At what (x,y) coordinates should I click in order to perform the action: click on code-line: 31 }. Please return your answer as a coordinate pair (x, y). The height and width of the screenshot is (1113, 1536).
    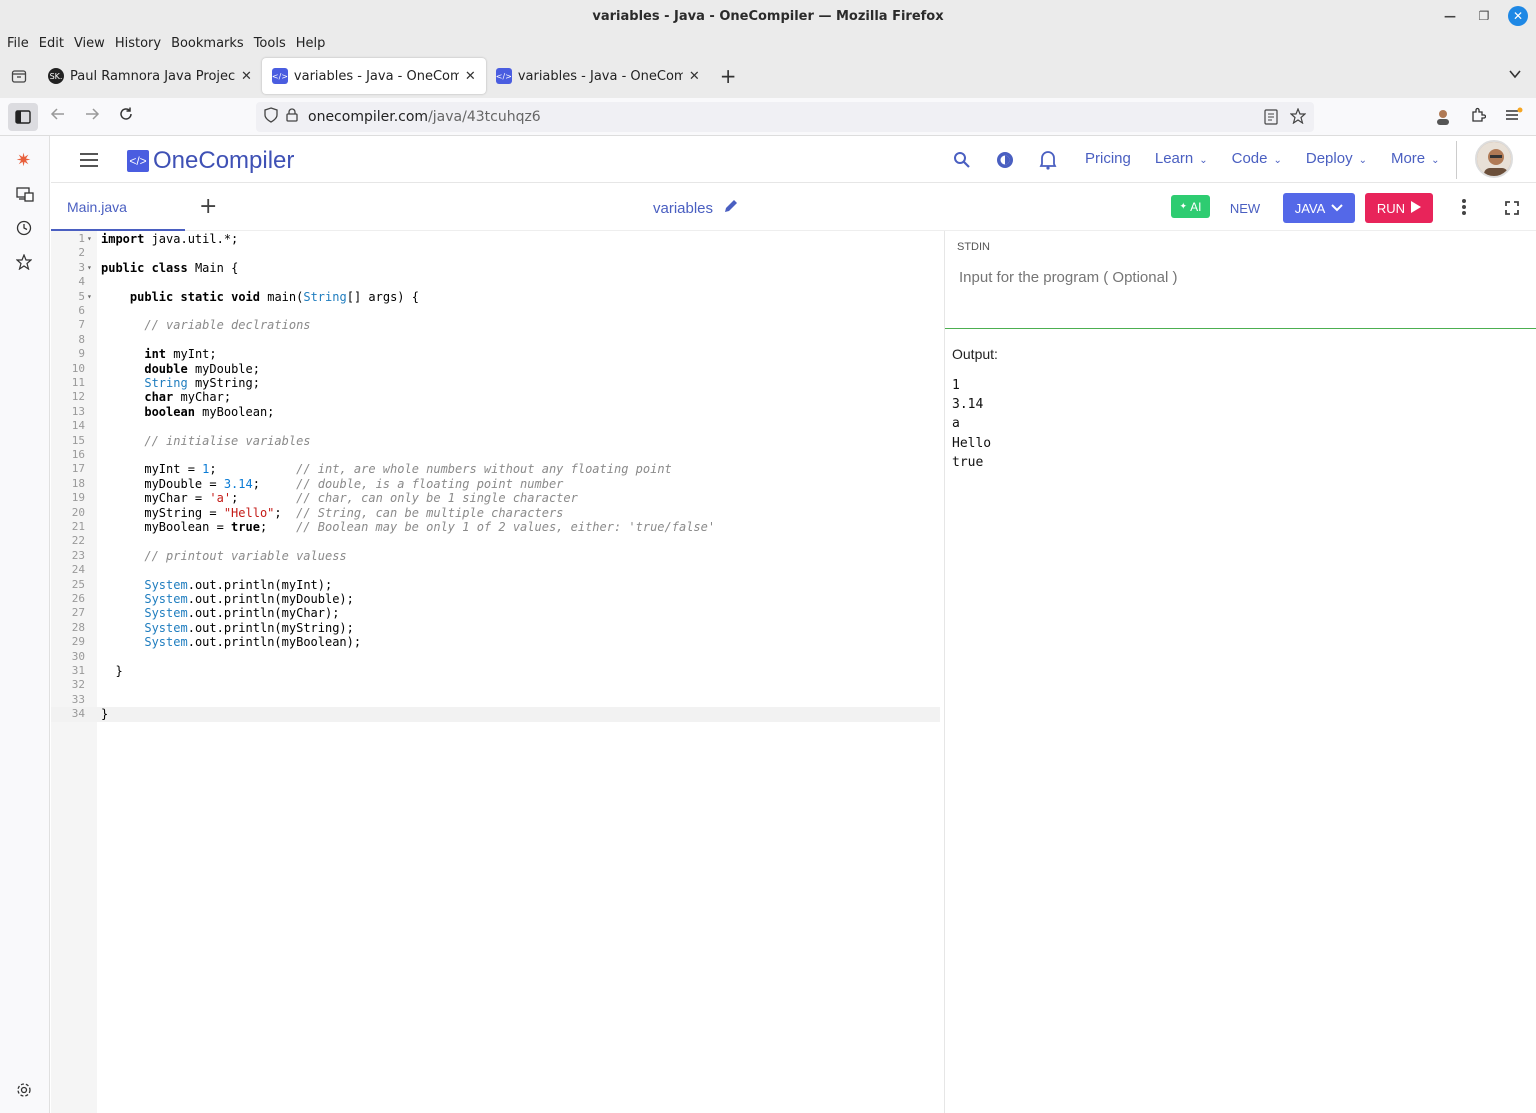
    Looking at the image, I should click on (495, 671).